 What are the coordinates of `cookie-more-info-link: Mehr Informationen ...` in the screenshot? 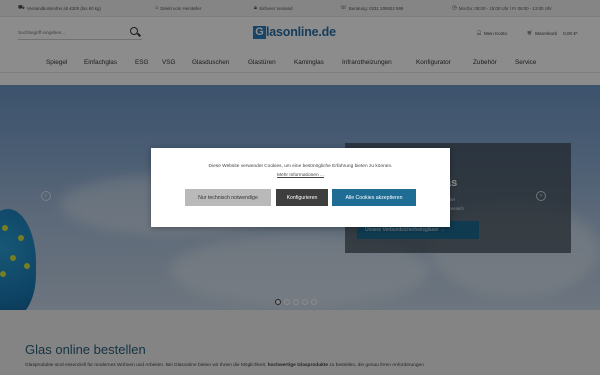 It's located at (300, 175).